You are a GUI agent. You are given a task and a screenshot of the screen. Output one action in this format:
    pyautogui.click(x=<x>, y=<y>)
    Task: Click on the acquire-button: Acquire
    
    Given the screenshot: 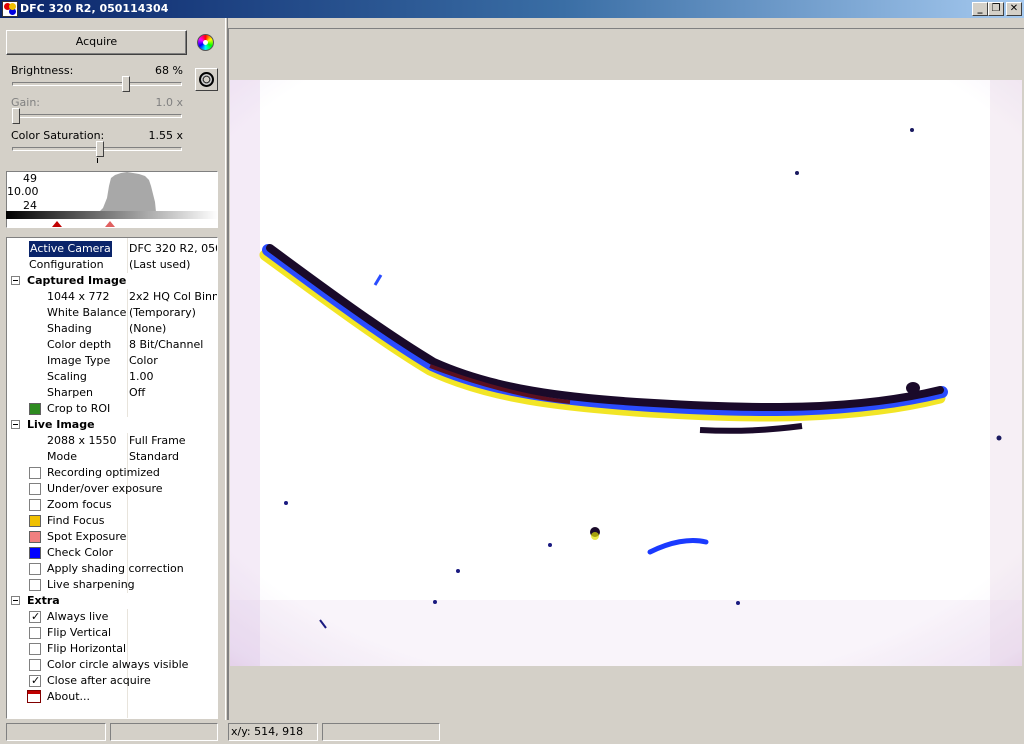 What is the action you would take?
    pyautogui.click(x=96, y=42)
    